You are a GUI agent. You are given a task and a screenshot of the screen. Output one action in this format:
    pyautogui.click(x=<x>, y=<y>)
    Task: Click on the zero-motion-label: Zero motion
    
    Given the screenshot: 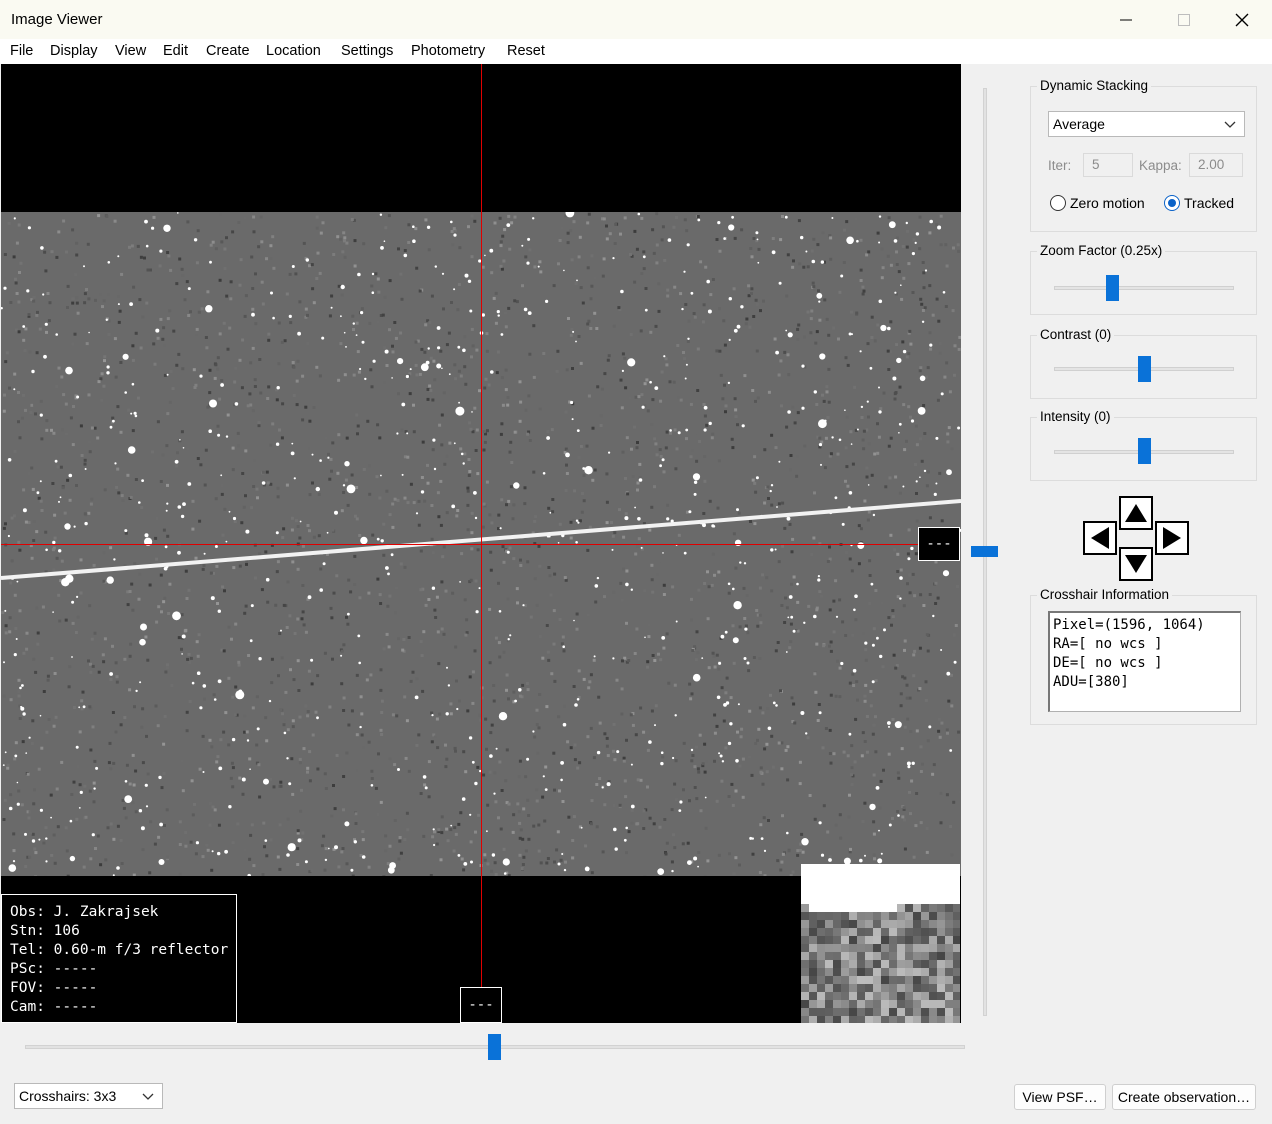 What is the action you would take?
    pyautogui.click(x=1107, y=203)
    